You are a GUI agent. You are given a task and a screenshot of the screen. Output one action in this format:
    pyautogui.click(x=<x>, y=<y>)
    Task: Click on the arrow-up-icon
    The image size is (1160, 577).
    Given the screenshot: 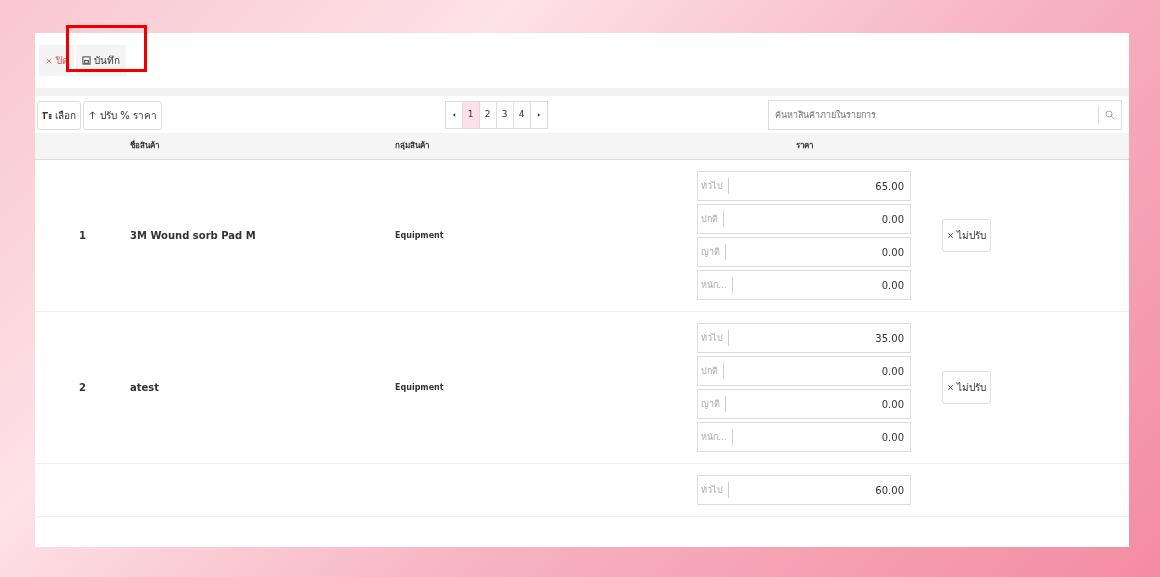 What is the action you would take?
    pyautogui.click(x=92, y=115)
    